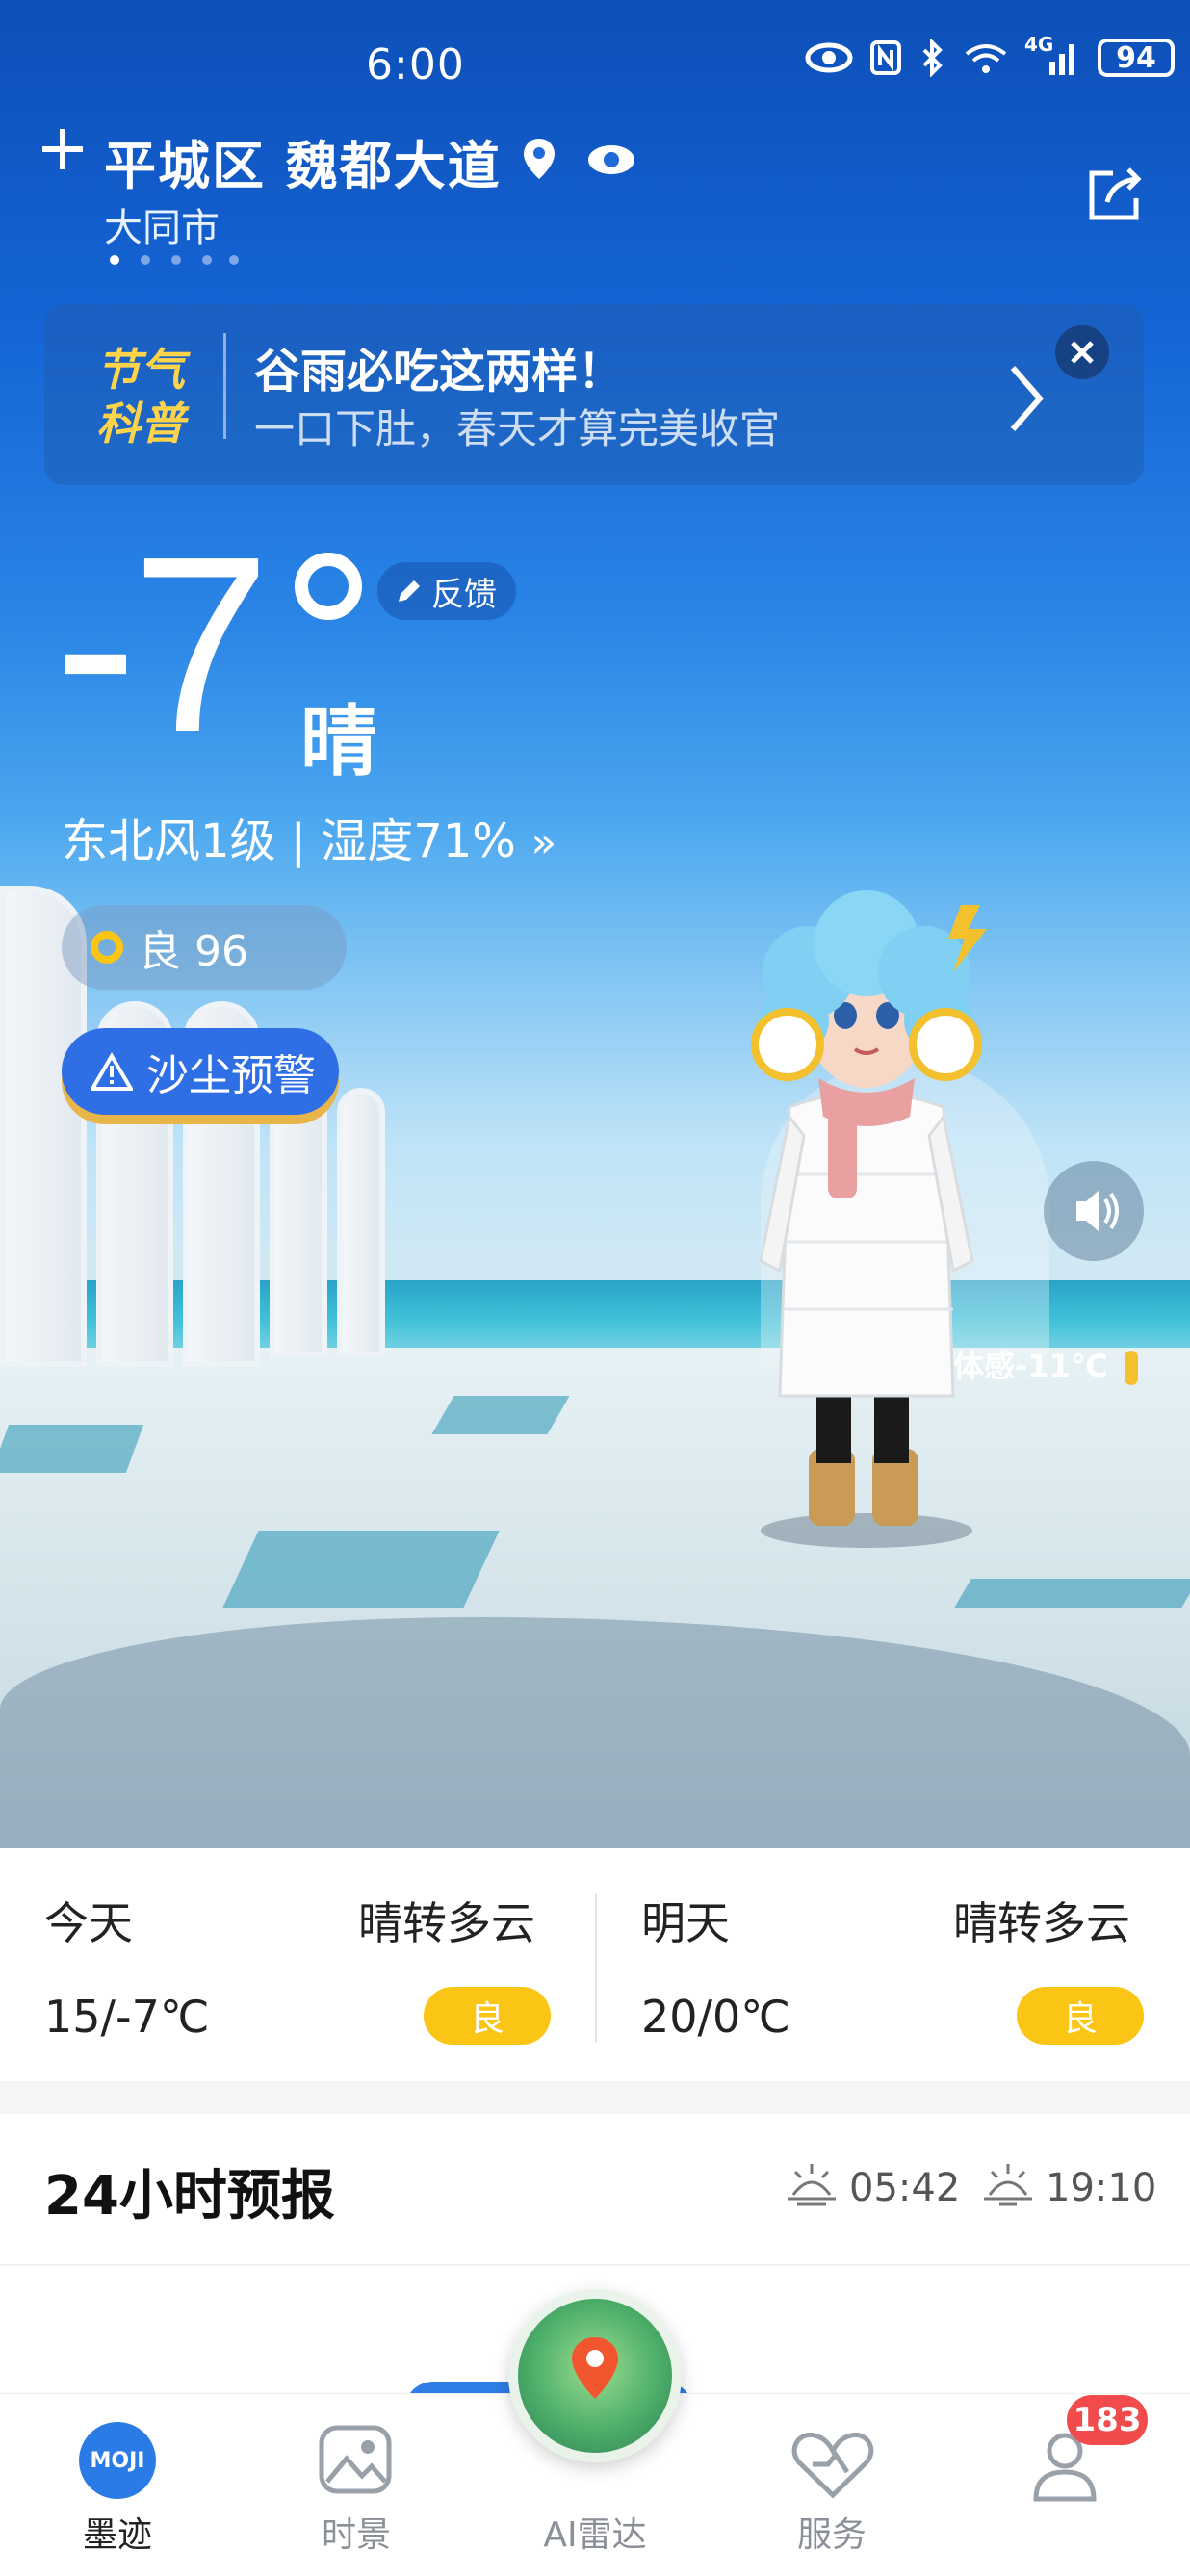 This screenshot has height=2576, width=1190. What do you see at coordinates (356, 2459) in the screenshot?
I see `photo-icon` at bounding box center [356, 2459].